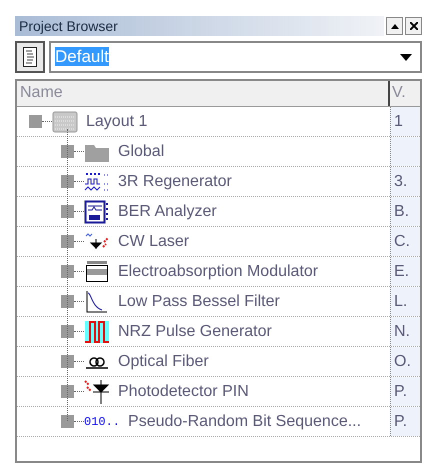 The width and height of the screenshot is (429, 465). What do you see at coordinates (218, 272) in the screenshot?
I see `tree-item-label: Electroabsorption Modulator` at bounding box center [218, 272].